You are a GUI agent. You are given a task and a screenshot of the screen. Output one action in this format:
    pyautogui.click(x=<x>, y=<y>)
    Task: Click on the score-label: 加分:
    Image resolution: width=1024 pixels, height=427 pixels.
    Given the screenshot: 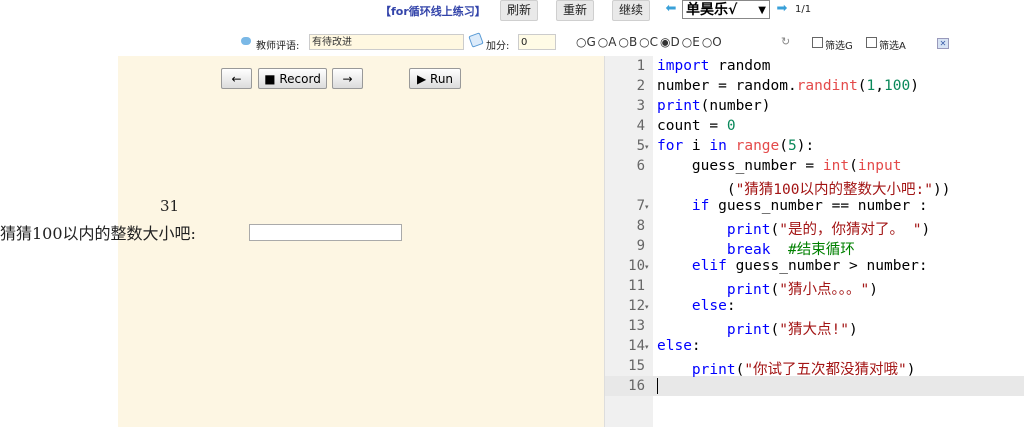 What is the action you would take?
    pyautogui.click(x=498, y=46)
    